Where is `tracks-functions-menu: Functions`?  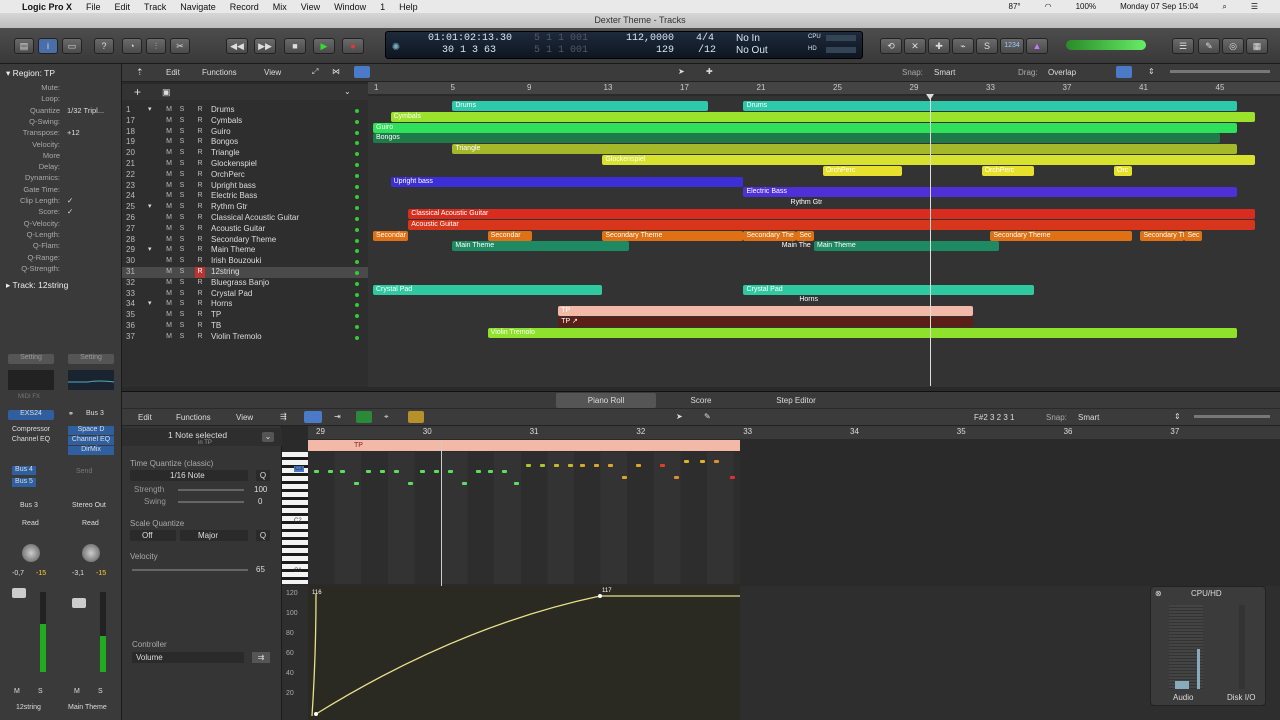 tracks-functions-menu: Functions is located at coordinates (219, 72).